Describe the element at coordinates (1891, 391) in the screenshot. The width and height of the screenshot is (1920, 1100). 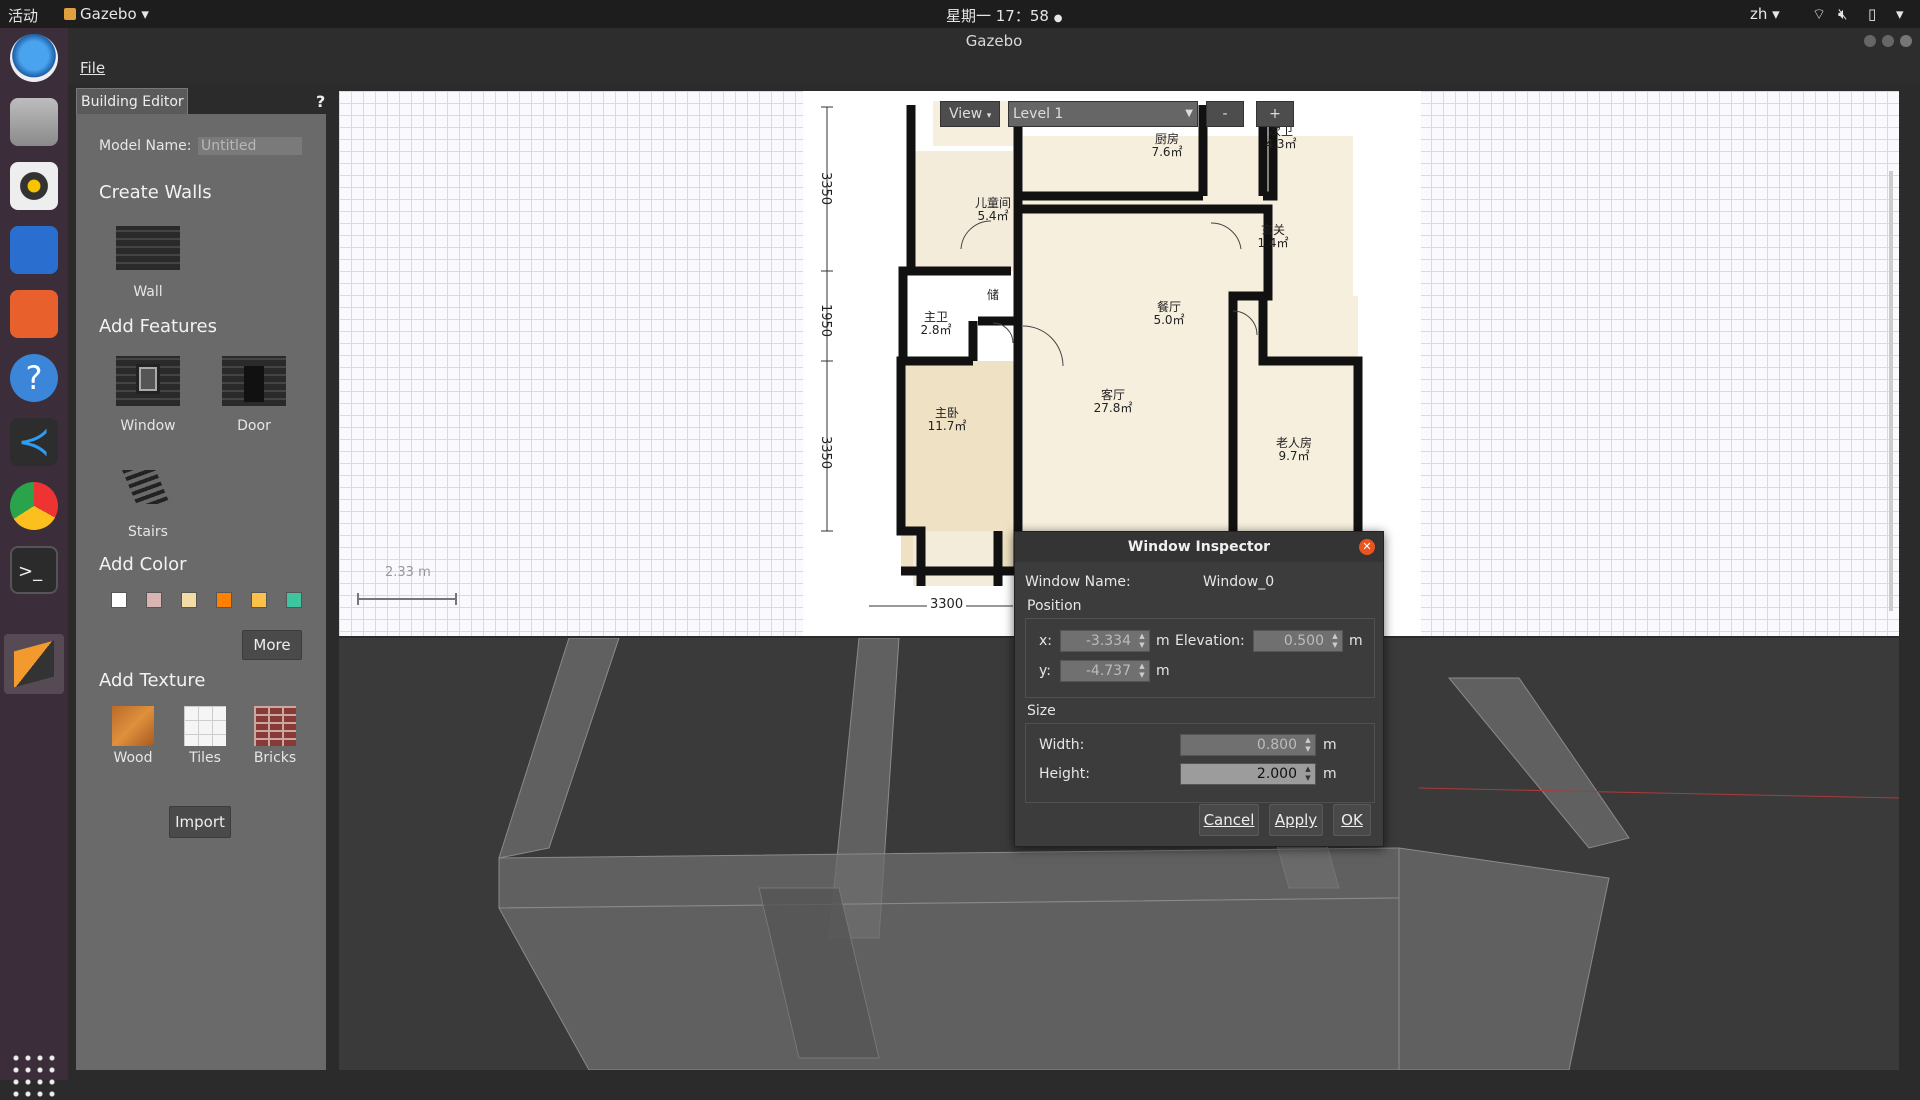
I see `vertical-scrollbar` at that location.